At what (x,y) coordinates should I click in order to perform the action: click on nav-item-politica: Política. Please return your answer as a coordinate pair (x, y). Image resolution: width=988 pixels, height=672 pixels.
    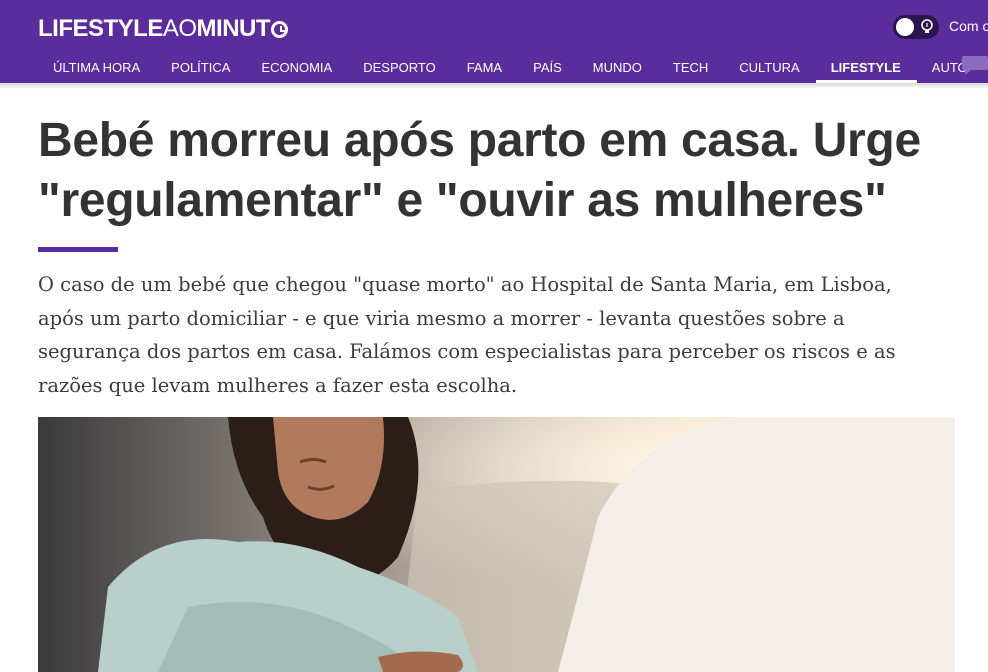
    Looking at the image, I should click on (201, 67).